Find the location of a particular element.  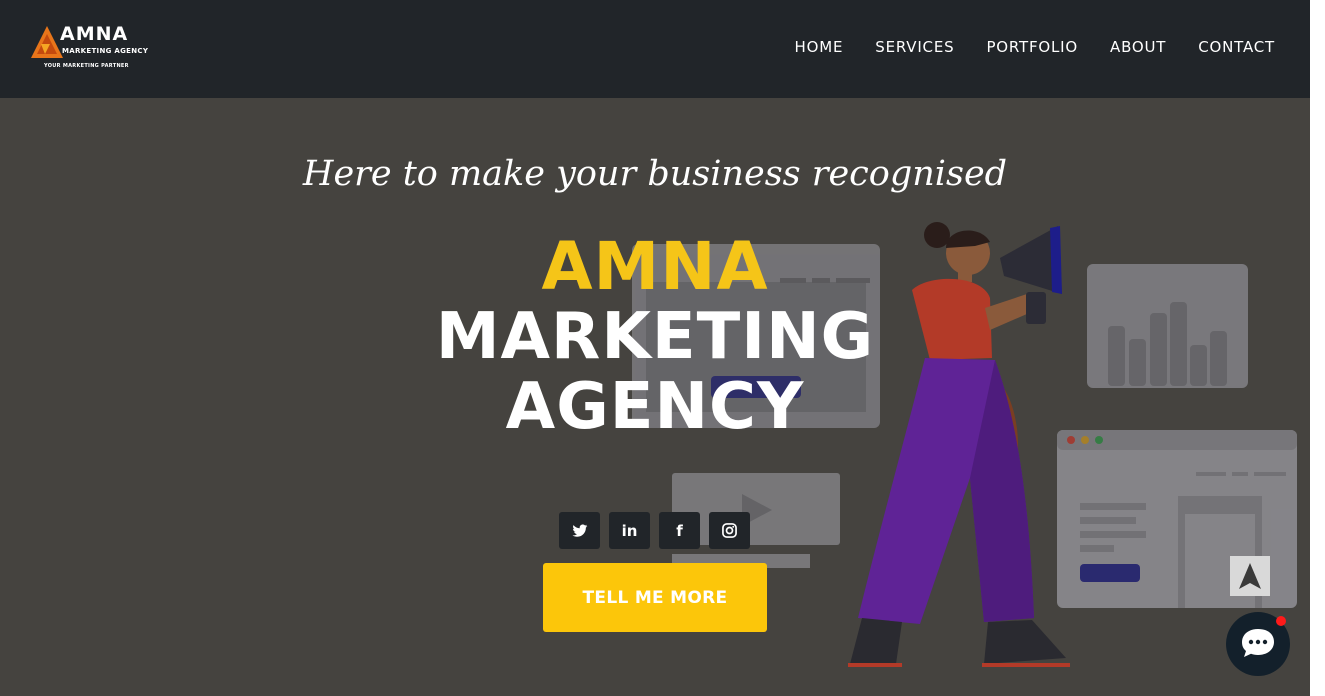

nav-portfolio: PORTFOLIO is located at coordinates (1032, 47).